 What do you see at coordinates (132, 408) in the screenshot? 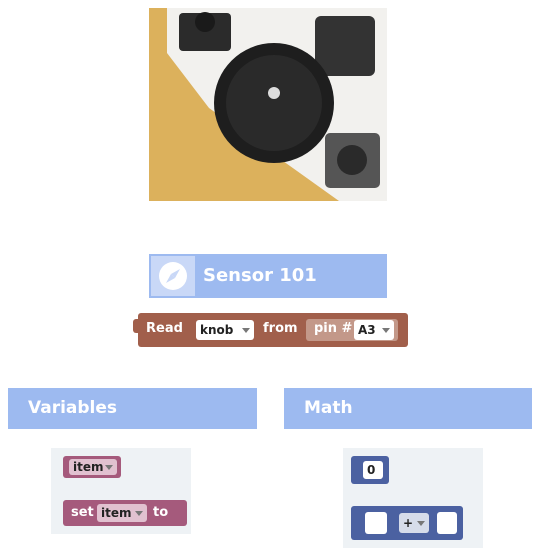
I see `variables-category-header: Variables` at bounding box center [132, 408].